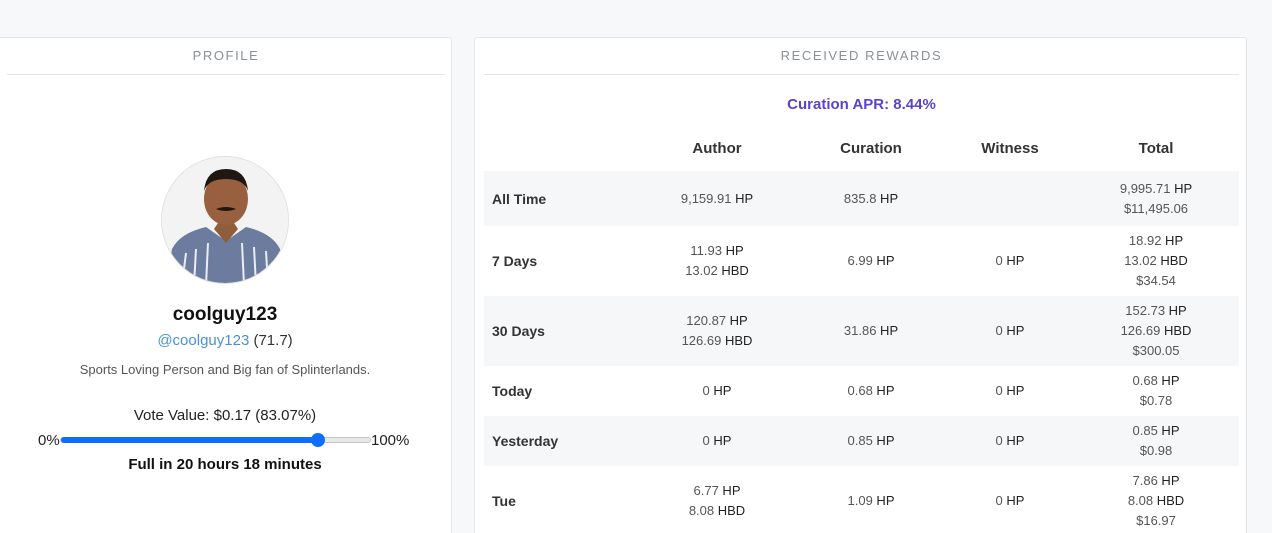  I want to click on handle-link: @coolguy123, so click(203, 340).